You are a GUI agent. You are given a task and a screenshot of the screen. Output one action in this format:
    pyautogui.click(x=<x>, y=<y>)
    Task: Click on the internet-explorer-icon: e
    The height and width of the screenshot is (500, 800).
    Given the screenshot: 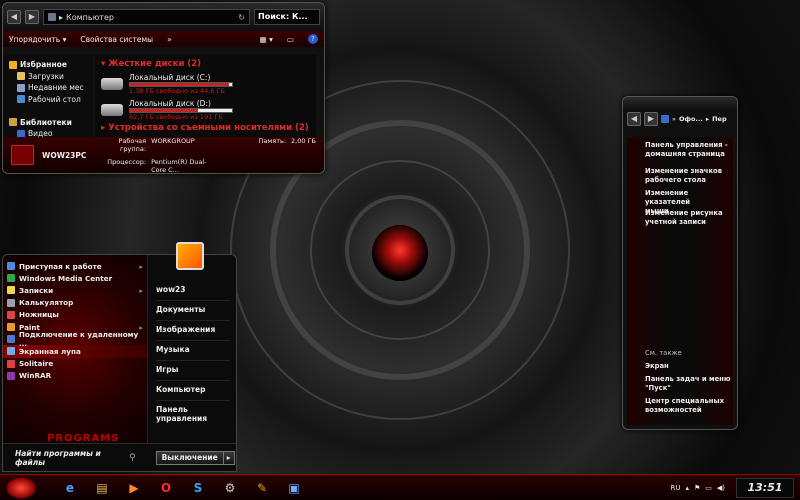 What is the action you would take?
    pyautogui.click(x=70, y=488)
    